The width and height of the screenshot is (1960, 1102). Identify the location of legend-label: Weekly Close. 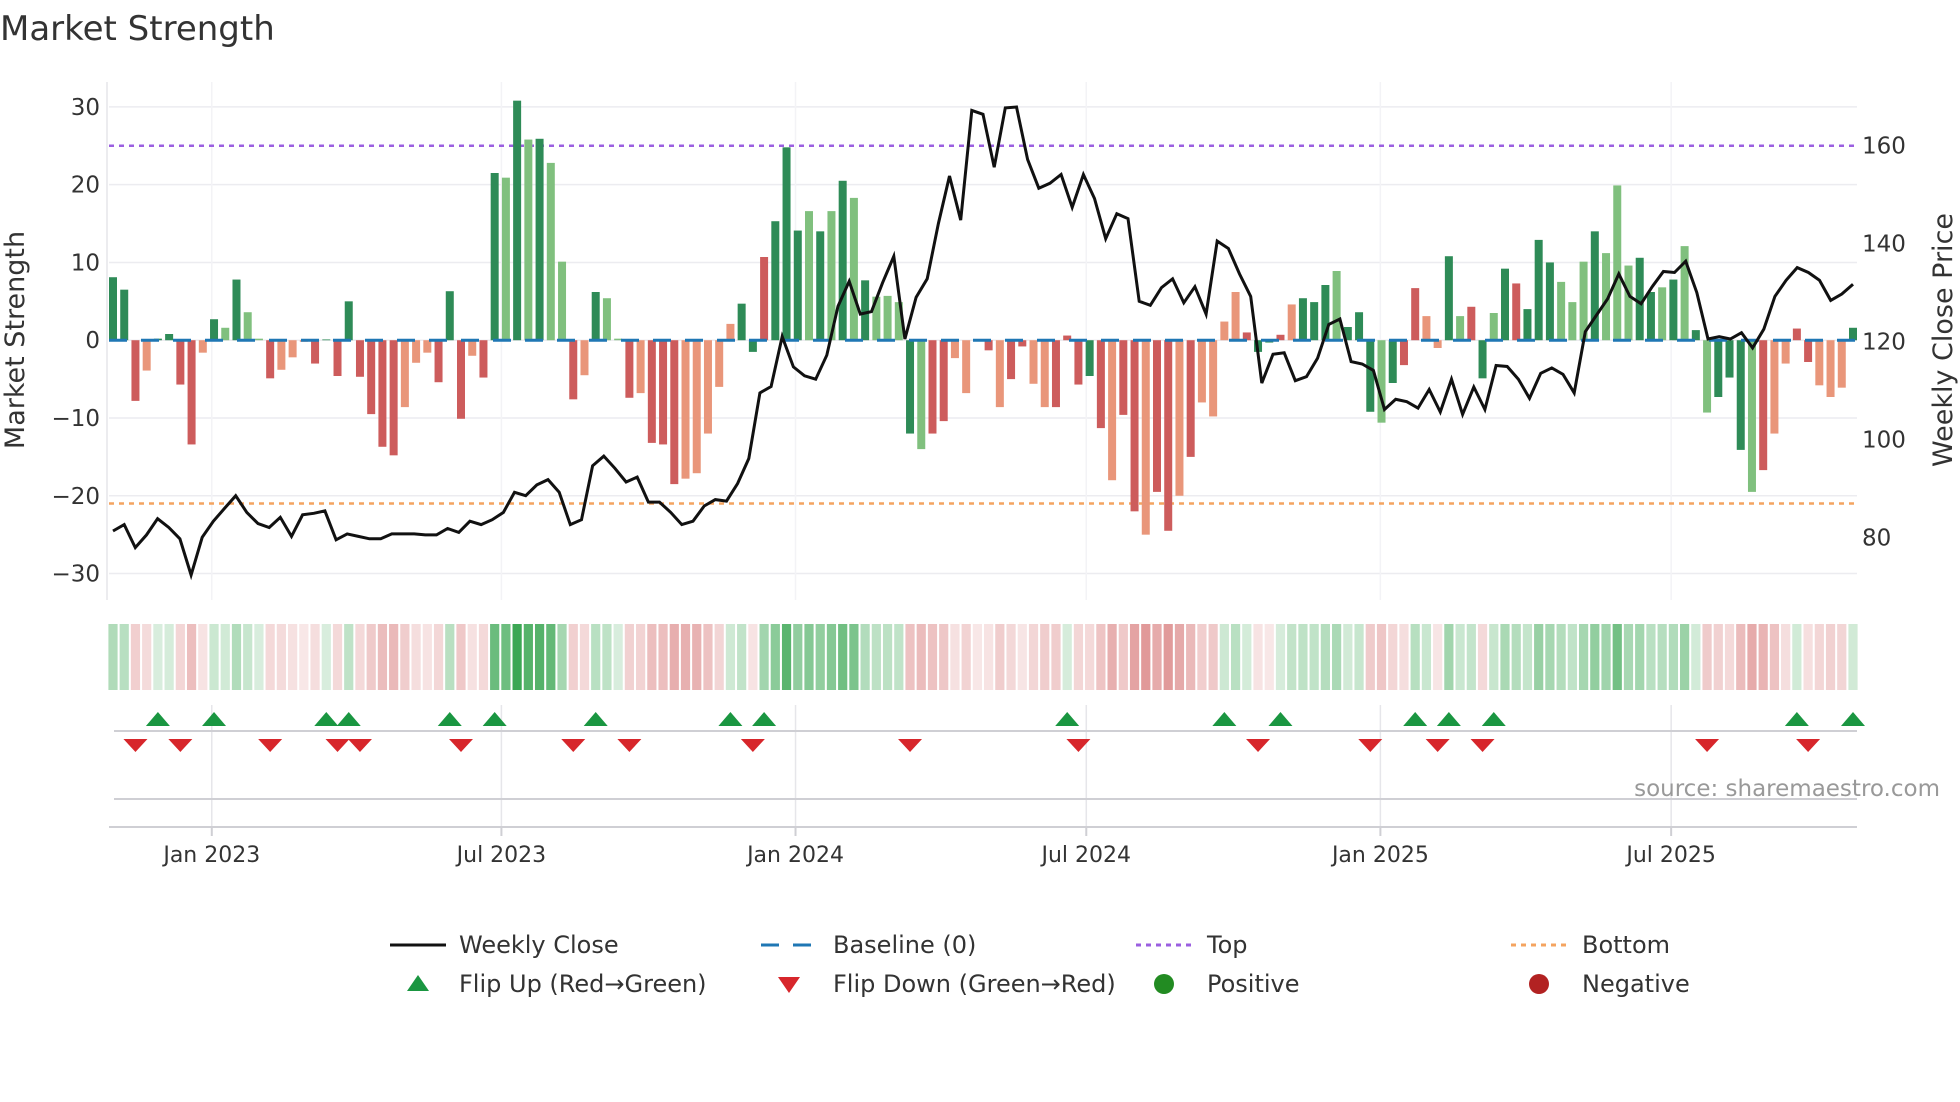
(539, 945).